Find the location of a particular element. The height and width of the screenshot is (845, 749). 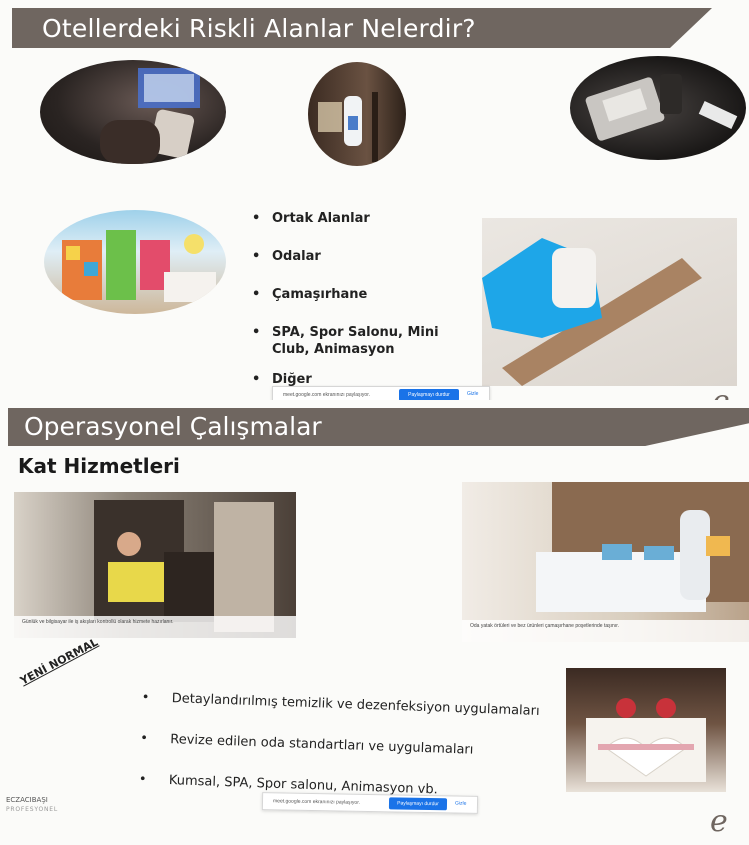

new-normal-label: YENİ NORMAL is located at coordinates (59, 661).